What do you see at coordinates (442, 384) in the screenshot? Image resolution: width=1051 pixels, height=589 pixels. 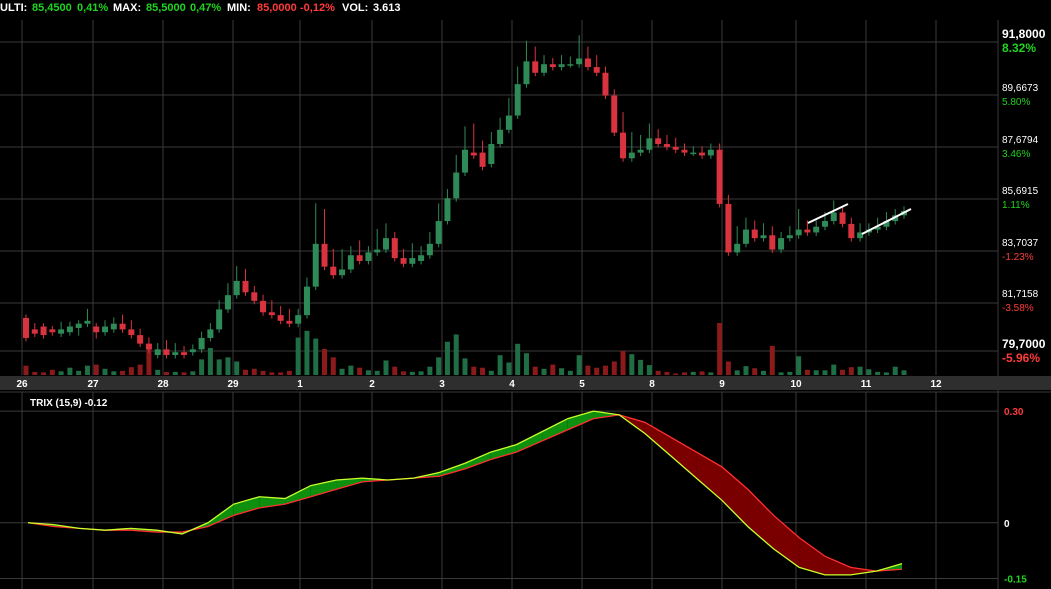 I see `x-tick-label: 3` at bounding box center [442, 384].